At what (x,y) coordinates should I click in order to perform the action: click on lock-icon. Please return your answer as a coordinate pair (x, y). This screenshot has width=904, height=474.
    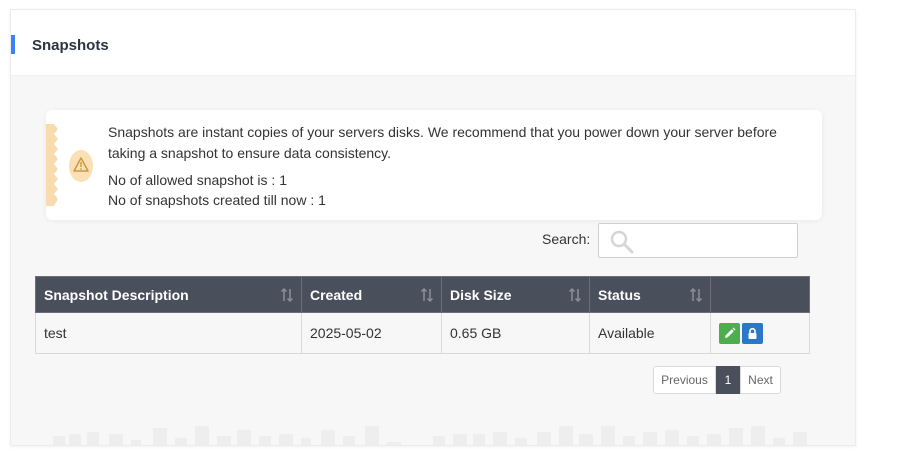
    Looking at the image, I should click on (752, 333).